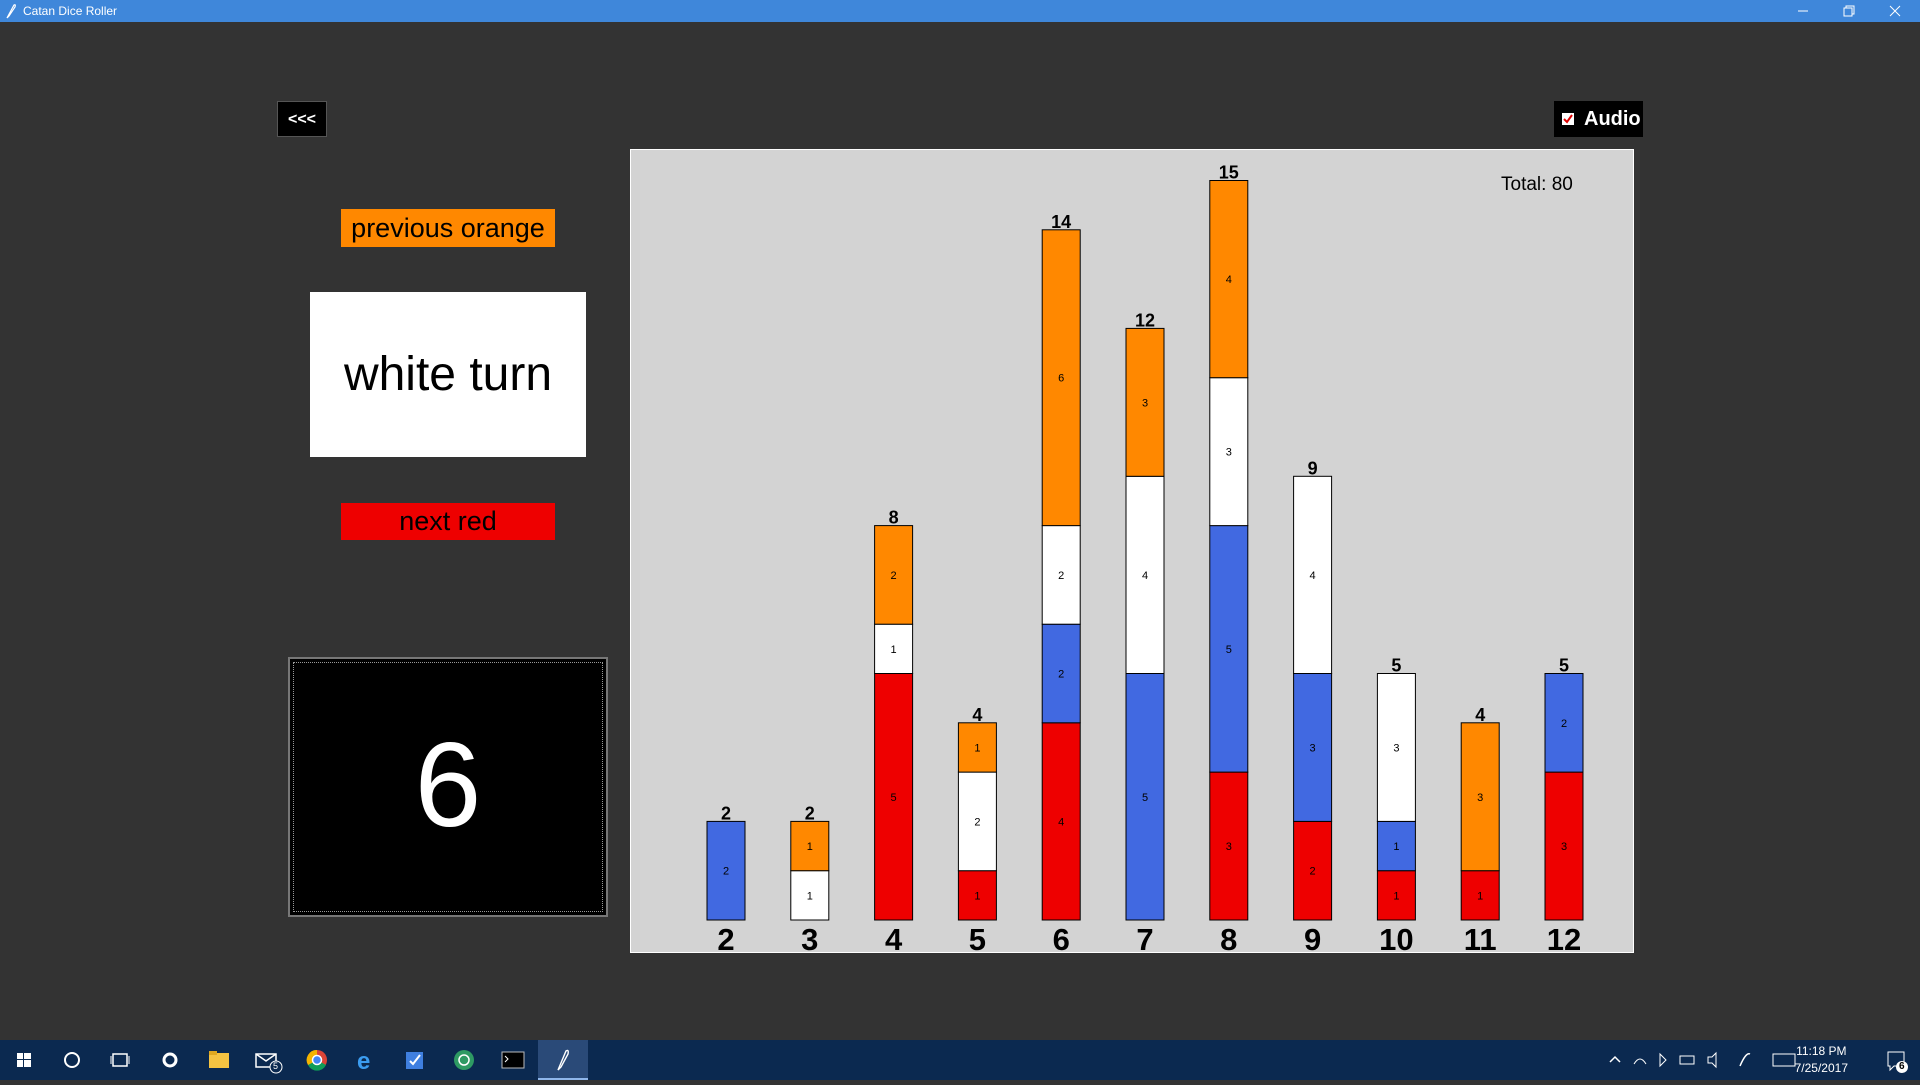  What do you see at coordinates (317, 1060) in the screenshot?
I see `taskbar-chrome` at bounding box center [317, 1060].